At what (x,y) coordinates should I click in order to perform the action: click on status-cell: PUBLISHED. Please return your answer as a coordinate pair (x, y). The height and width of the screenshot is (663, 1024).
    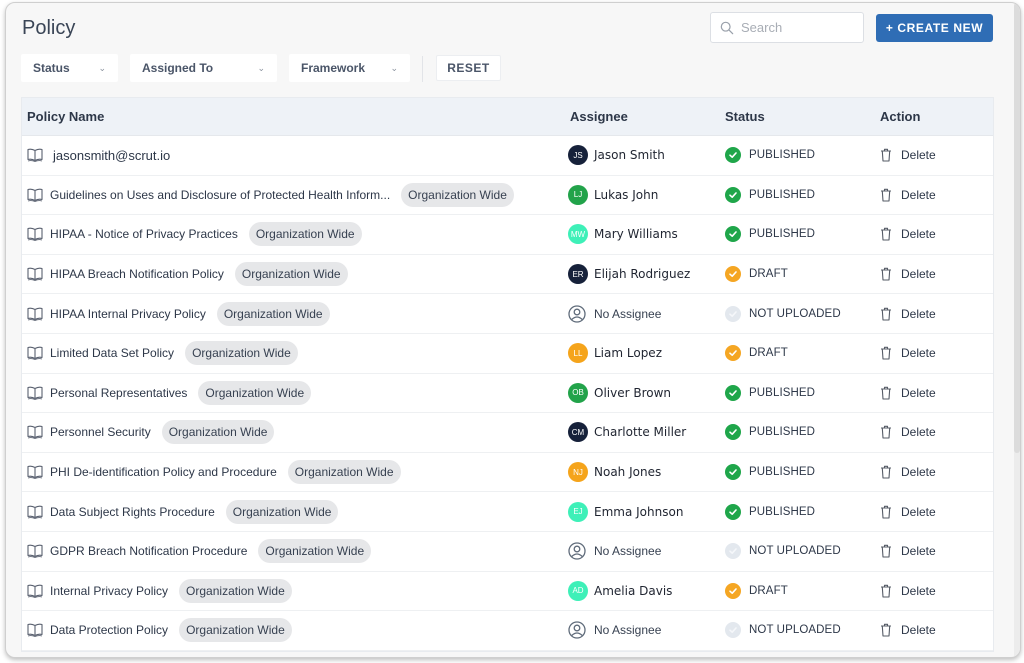
    Looking at the image, I should click on (770, 234).